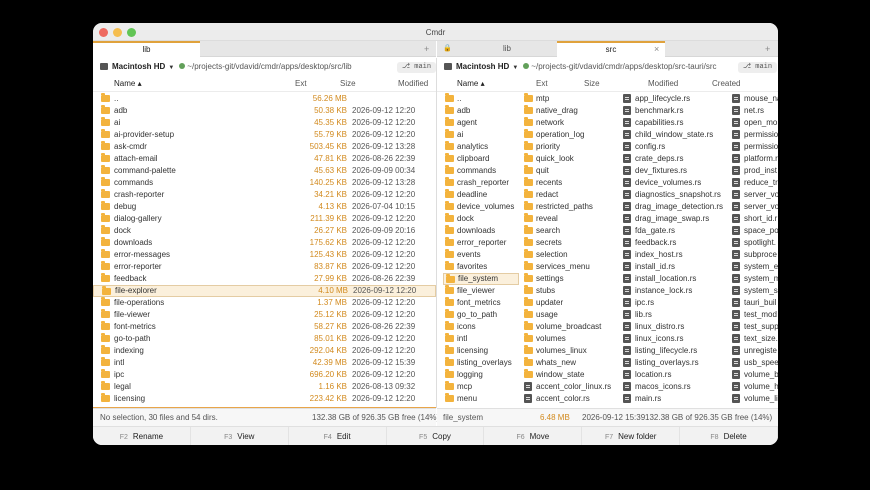 The image size is (870, 490). What do you see at coordinates (754, 231) in the screenshot?
I see `list-item: space_po` at bounding box center [754, 231].